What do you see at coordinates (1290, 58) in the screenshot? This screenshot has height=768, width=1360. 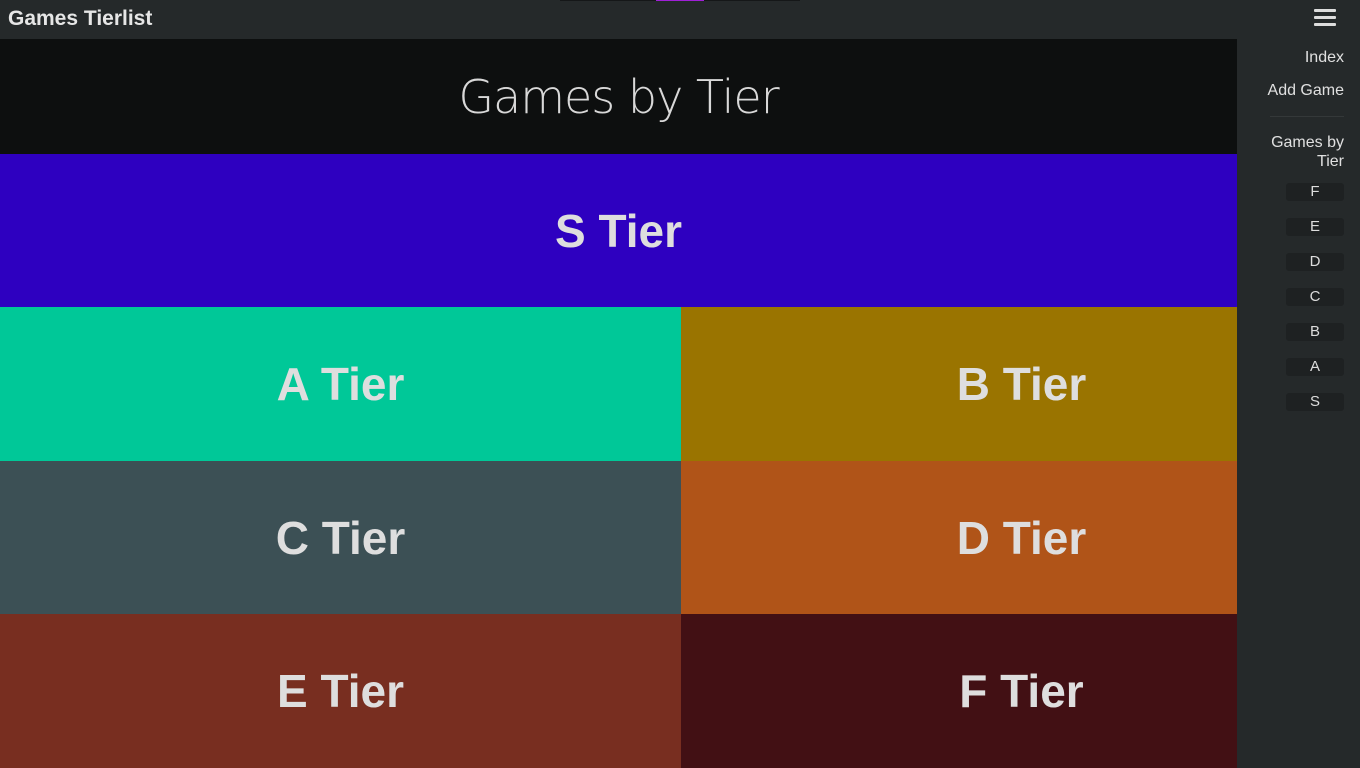 I see `nav-index: Index` at bounding box center [1290, 58].